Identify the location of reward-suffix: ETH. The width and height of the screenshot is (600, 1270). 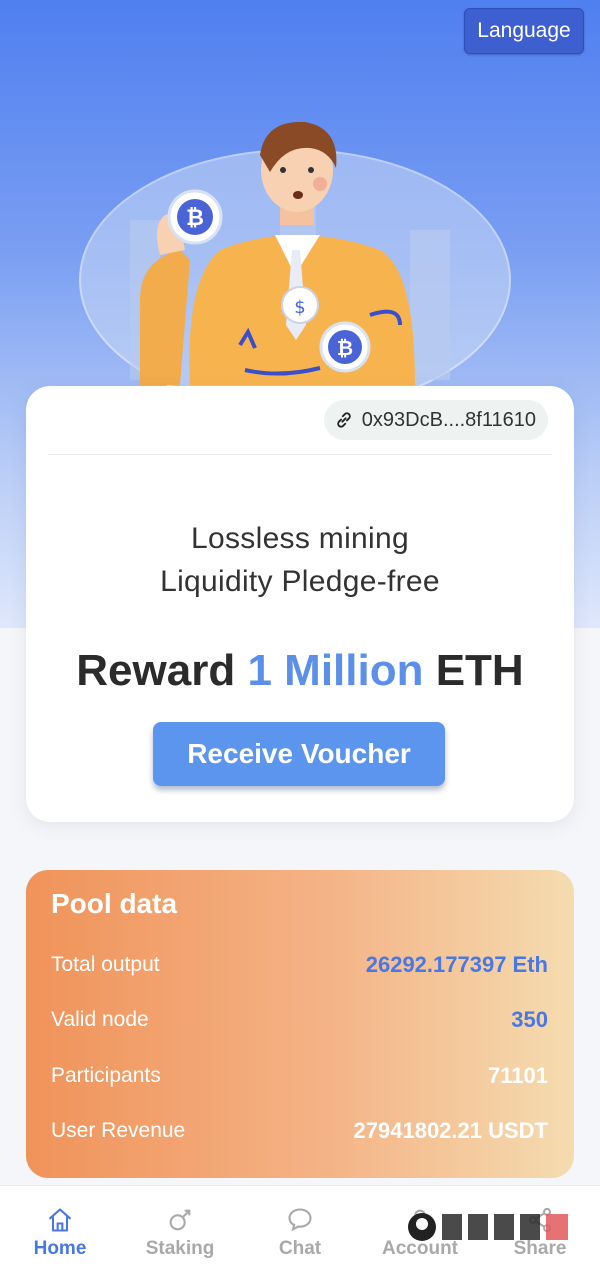
(479, 670).